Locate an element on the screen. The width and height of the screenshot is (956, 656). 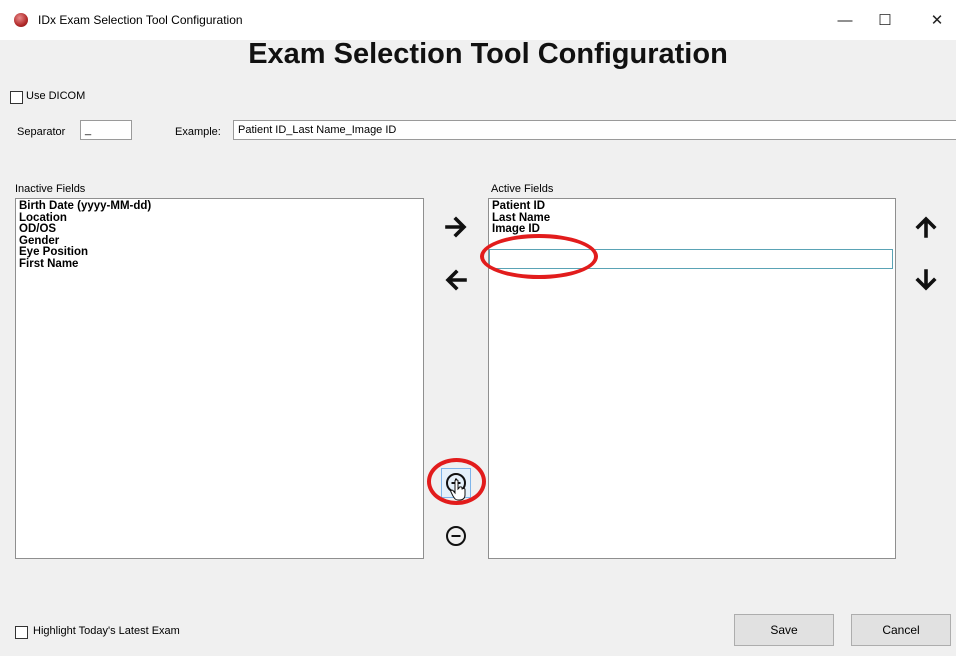
close-button: ✕ is located at coordinates (935, 20).